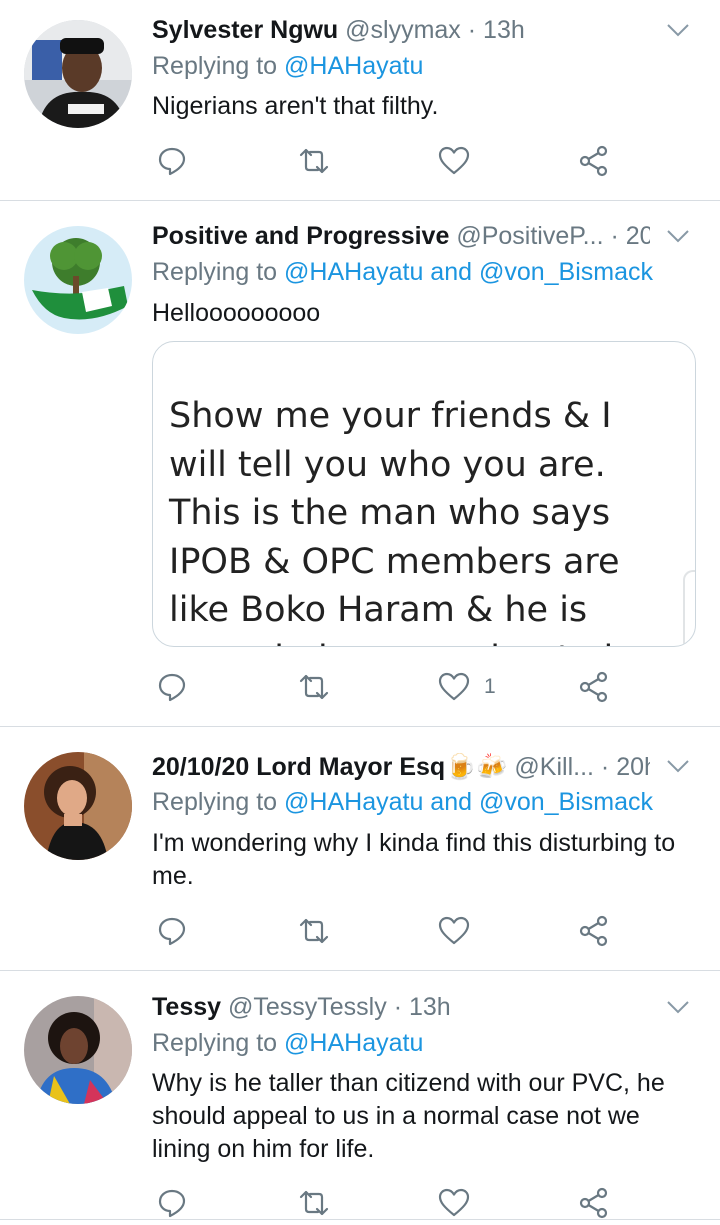  What do you see at coordinates (236, 313) in the screenshot?
I see `tweet-text: Hellooooooooo` at bounding box center [236, 313].